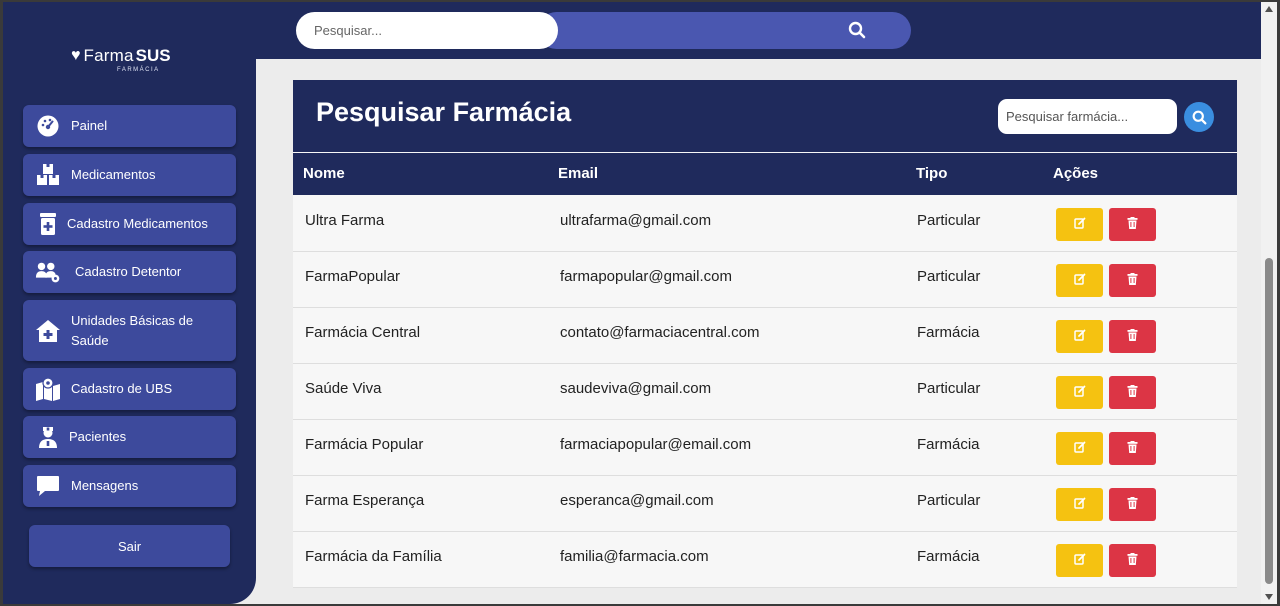 Image resolution: width=1280 pixels, height=606 pixels. Describe the element at coordinates (108, 55) in the screenshot. I see `brand-name: Farma` at that location.